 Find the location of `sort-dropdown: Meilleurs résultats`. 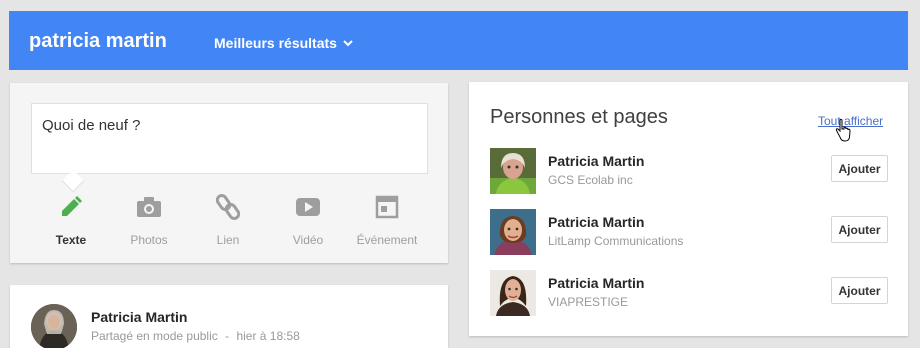

sort-dropdown: Meilleurs résultats is located at coordinates (283, 43).